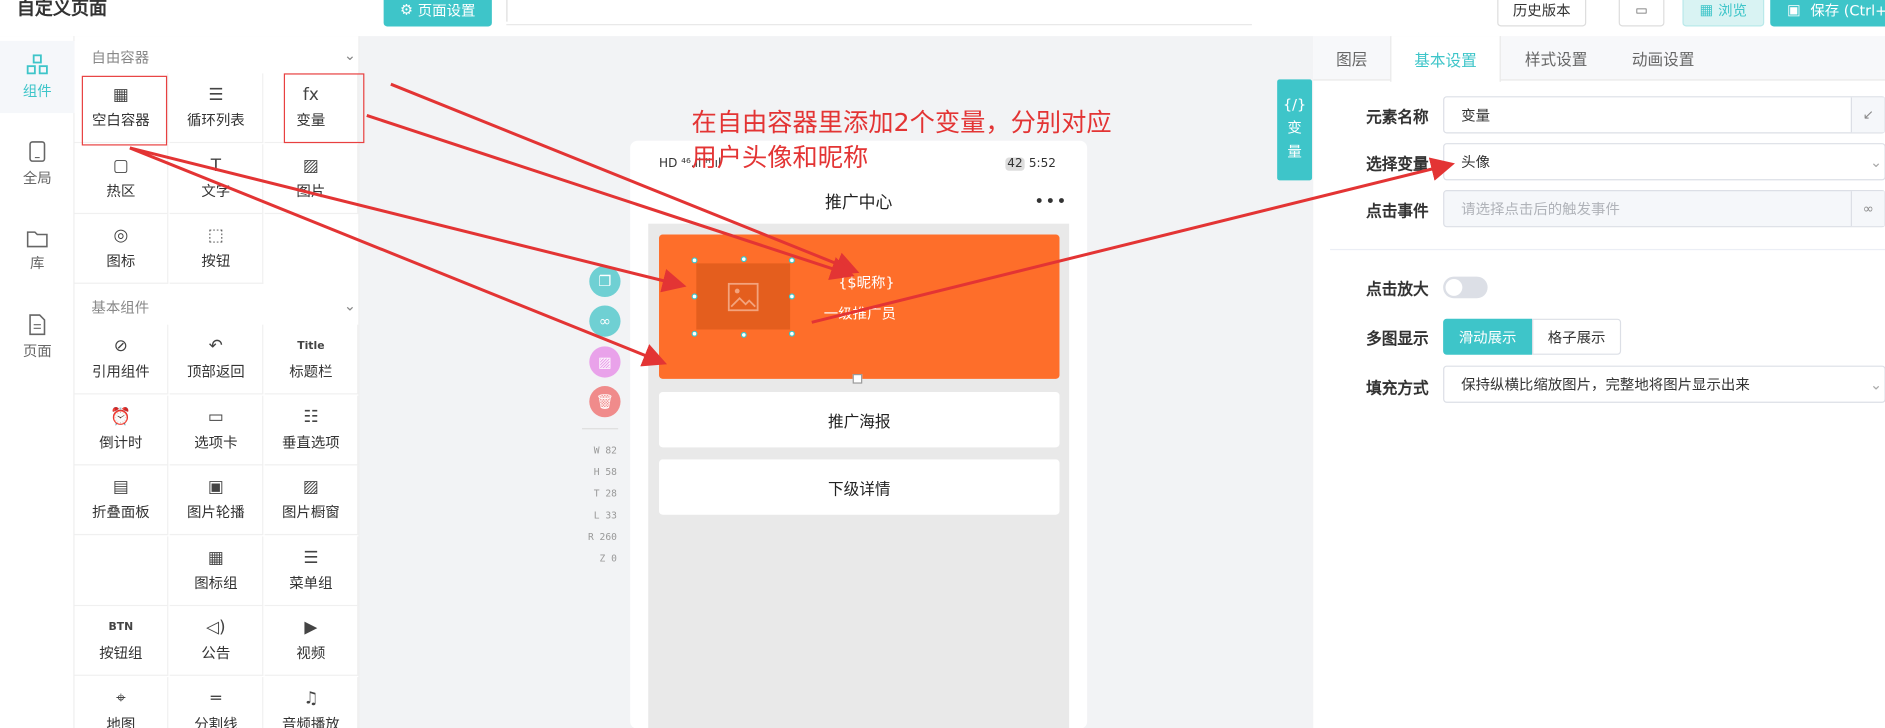 The height and width of the screenshot is (728, 1885). What do you see at coordinates (406, 10) in the screenshot?
I see `gear-icon: ⚙` at bounding box center [406, 10].